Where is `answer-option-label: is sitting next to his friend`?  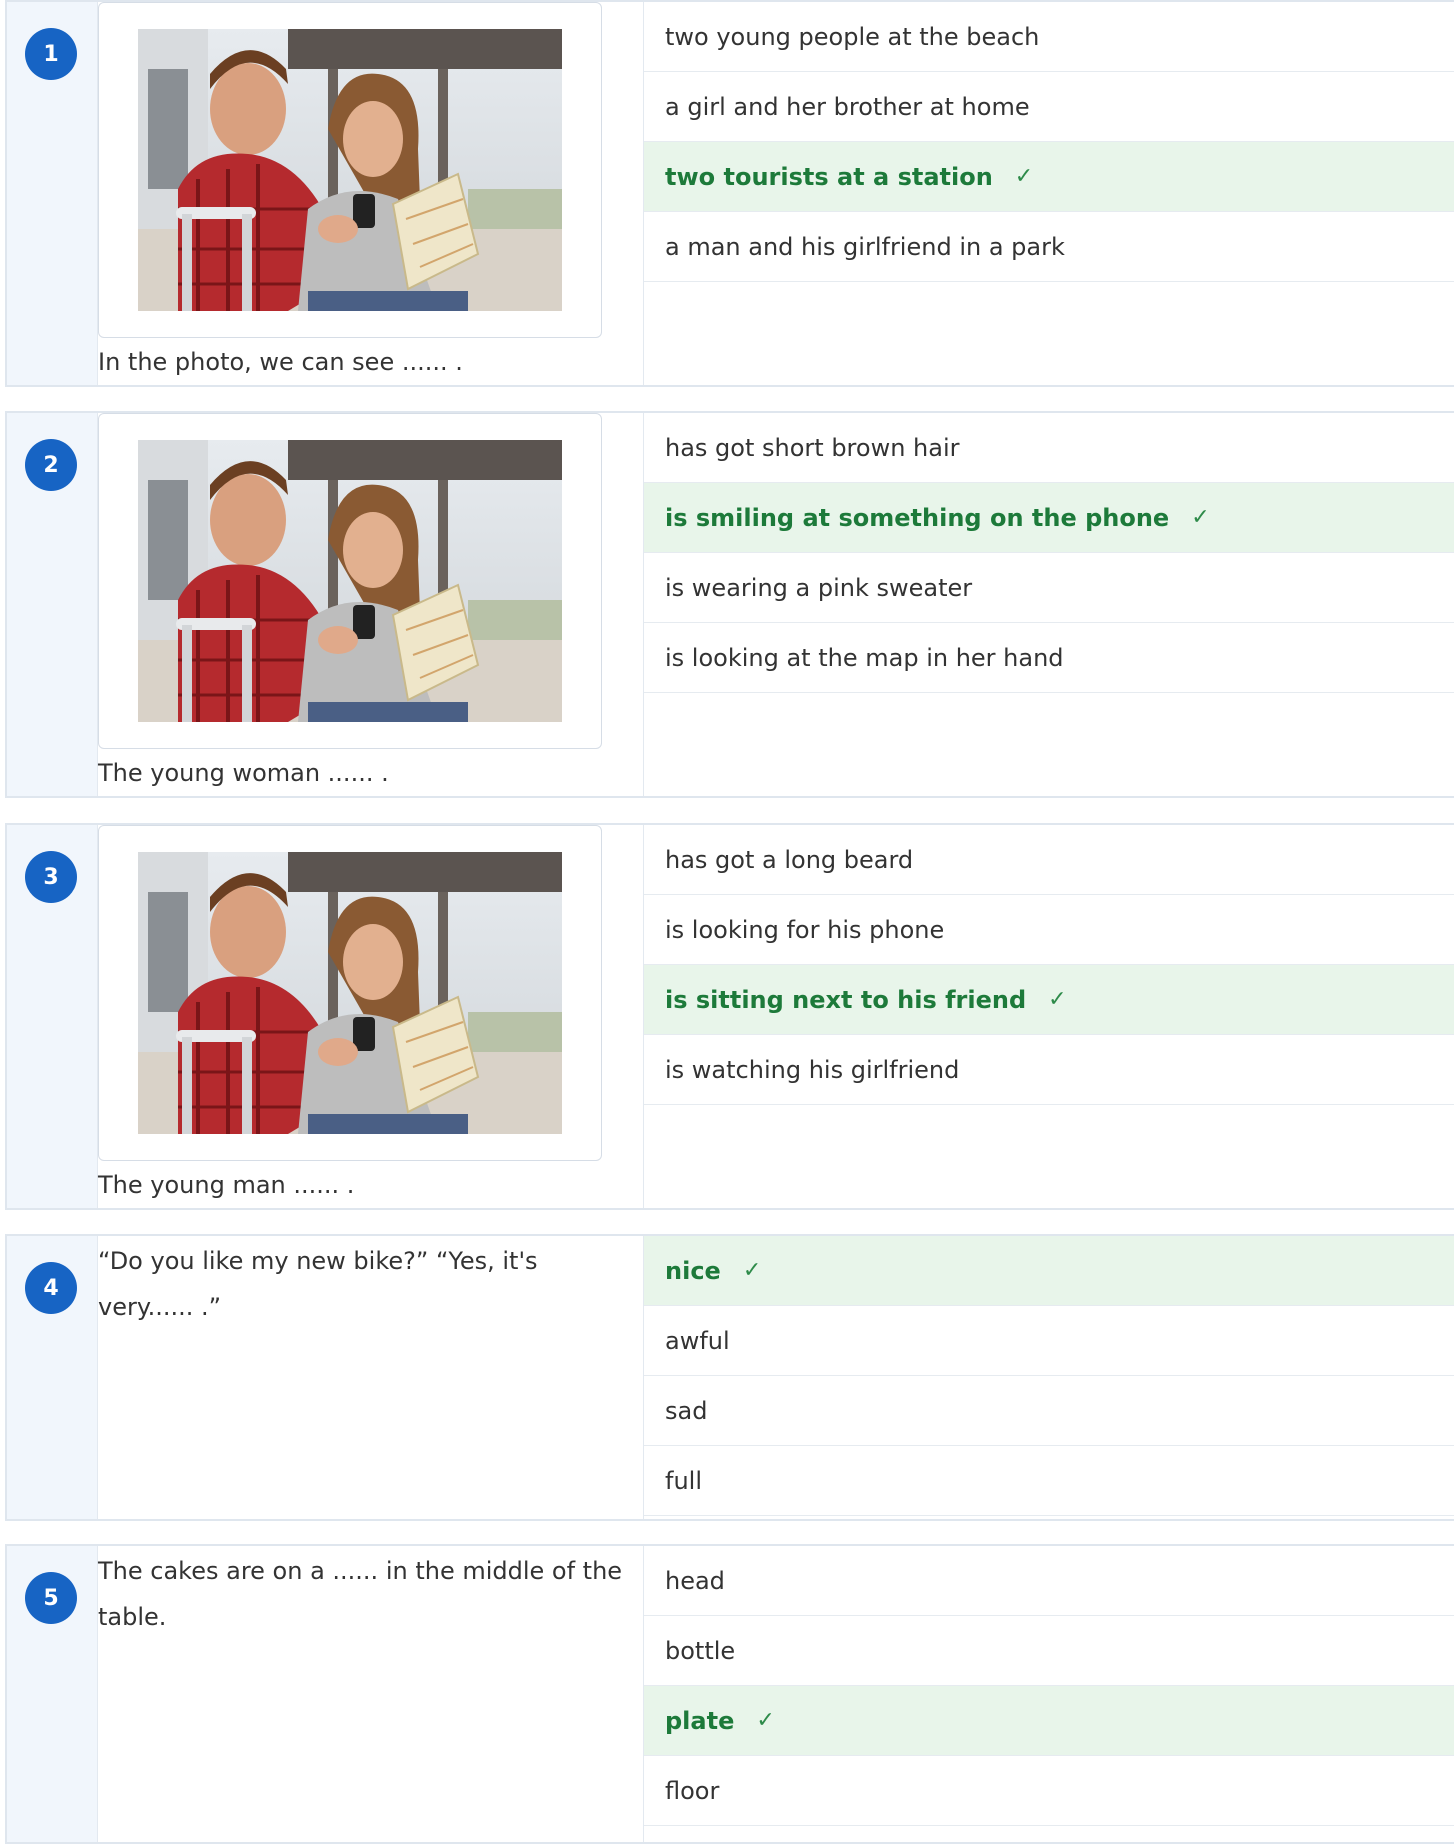
answer-option-label: is sitting next to his friend is located at coordinates (846, 999).